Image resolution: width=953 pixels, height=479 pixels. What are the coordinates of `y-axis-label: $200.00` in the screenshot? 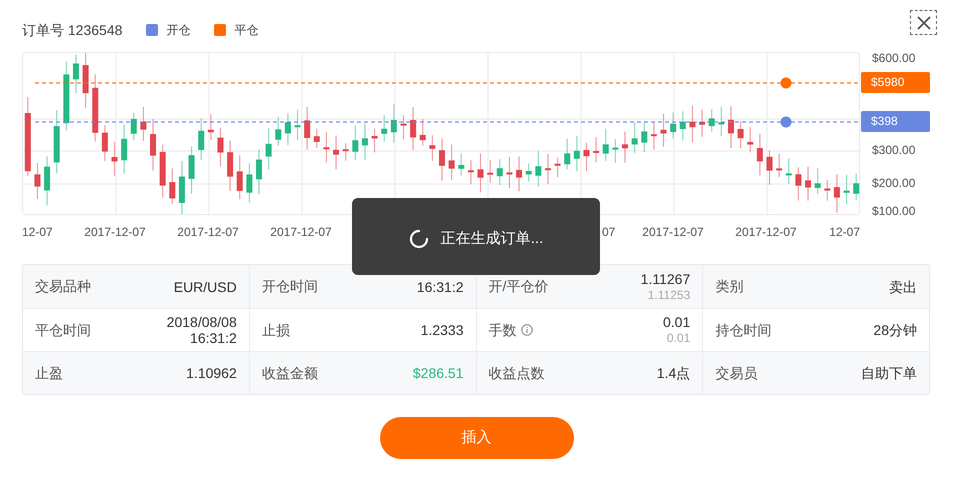 It's located at (894, 183).